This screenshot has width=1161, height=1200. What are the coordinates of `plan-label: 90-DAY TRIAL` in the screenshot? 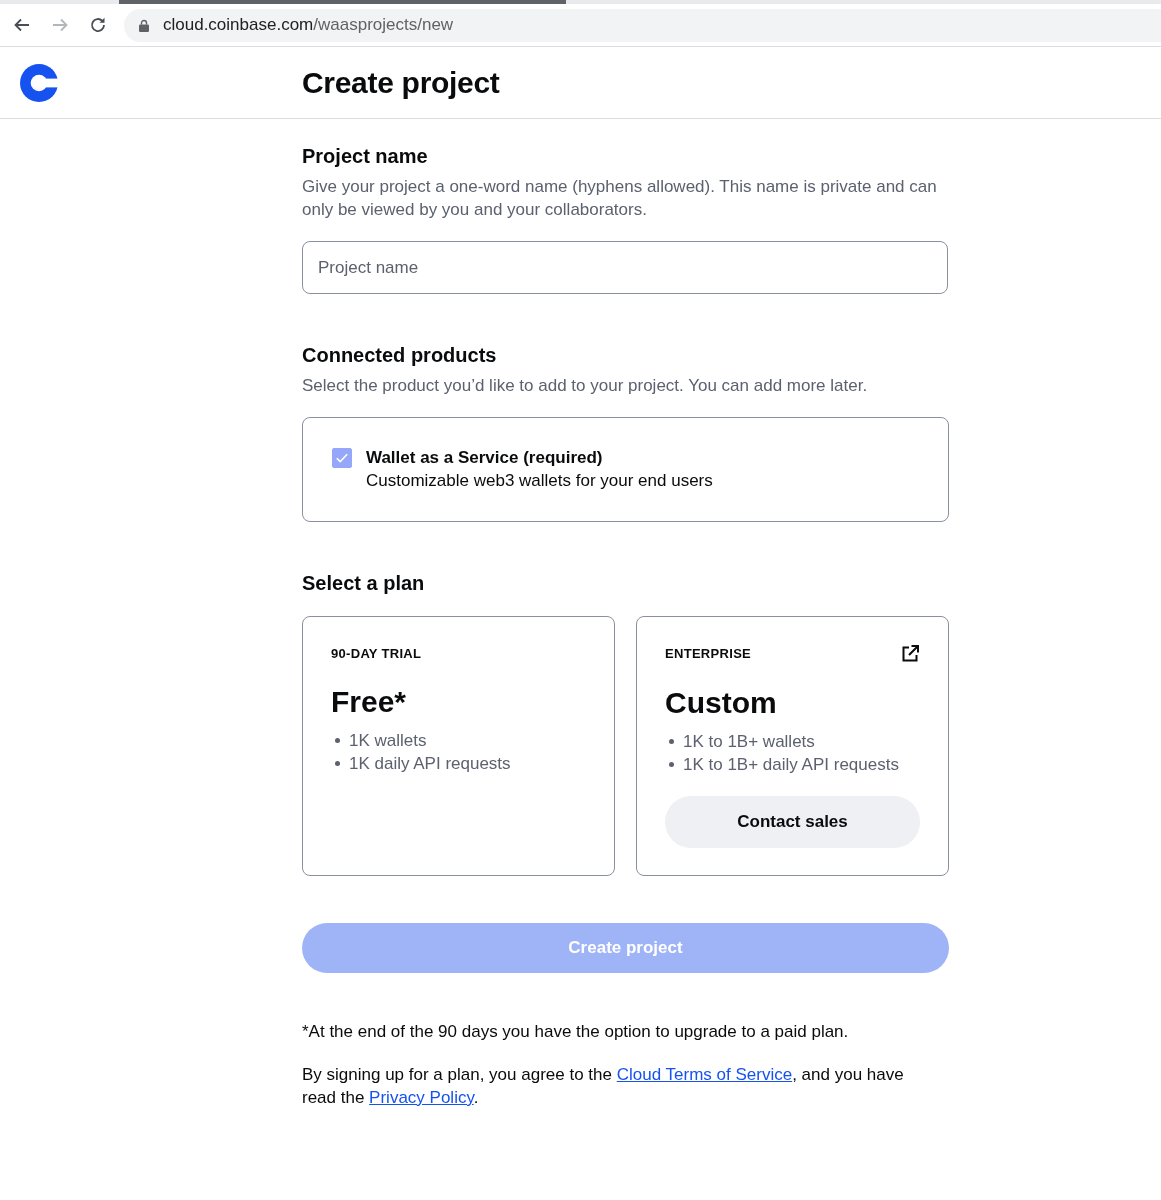 It's located at (376, 654).